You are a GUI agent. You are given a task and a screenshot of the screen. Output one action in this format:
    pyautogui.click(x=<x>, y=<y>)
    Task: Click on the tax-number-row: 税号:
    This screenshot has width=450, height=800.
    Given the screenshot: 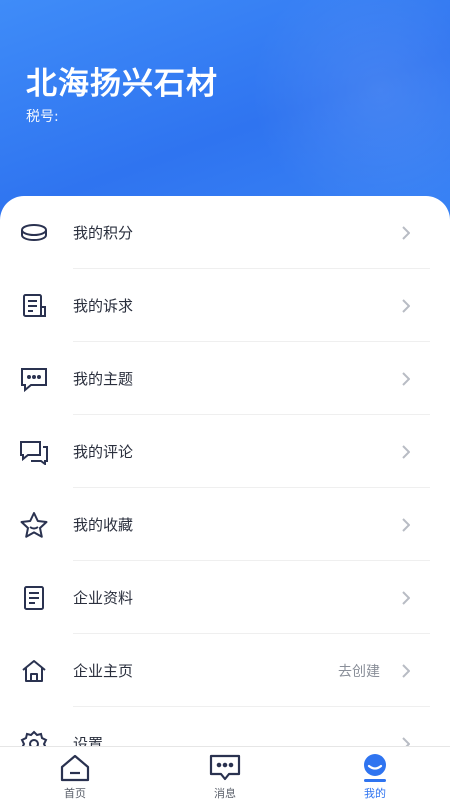 What is the action you would take?
    pyautogui.click(x=42, y=116)
    